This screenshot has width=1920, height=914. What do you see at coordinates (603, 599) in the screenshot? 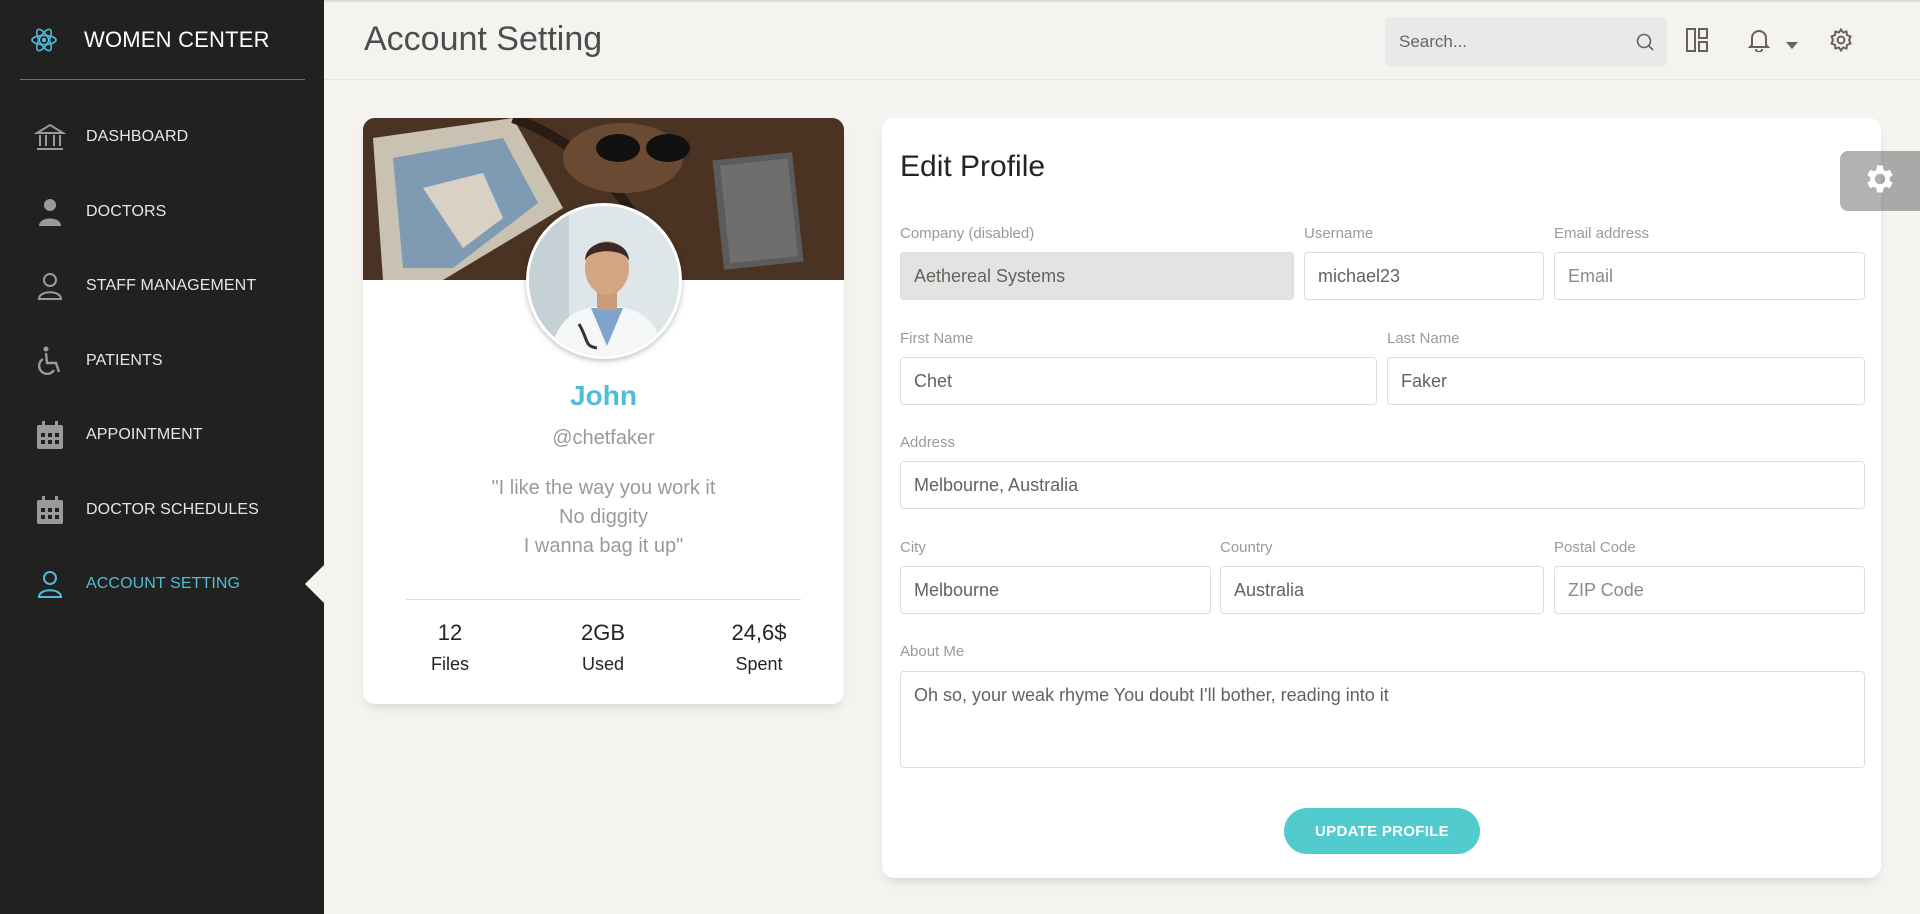
I see `divider` at bounding box center [603, 599].